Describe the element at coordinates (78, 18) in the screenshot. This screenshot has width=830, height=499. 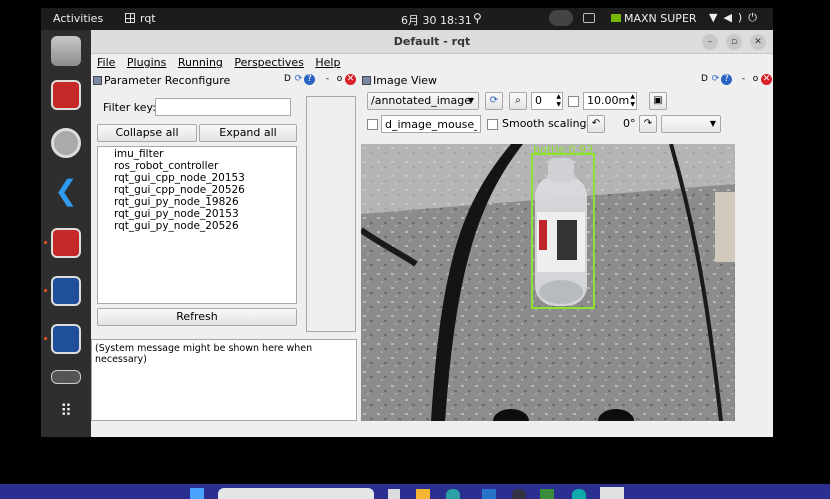
I see `activities-button: Activities` at that location.